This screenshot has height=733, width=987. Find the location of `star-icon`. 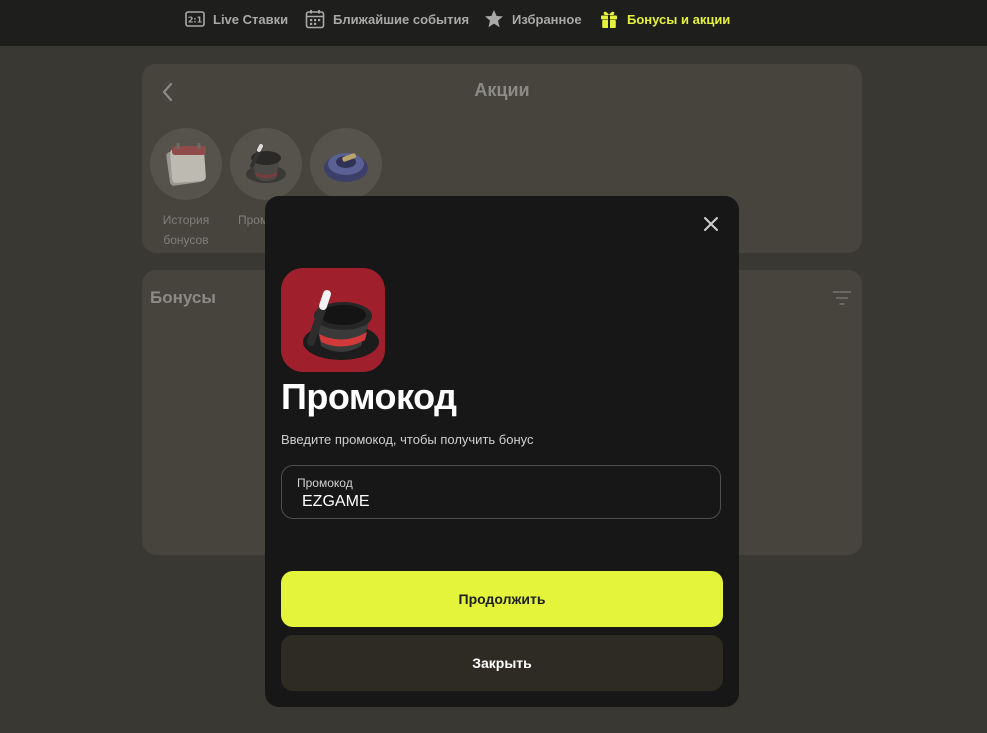

star-icon is located at coordinates (494, 19).